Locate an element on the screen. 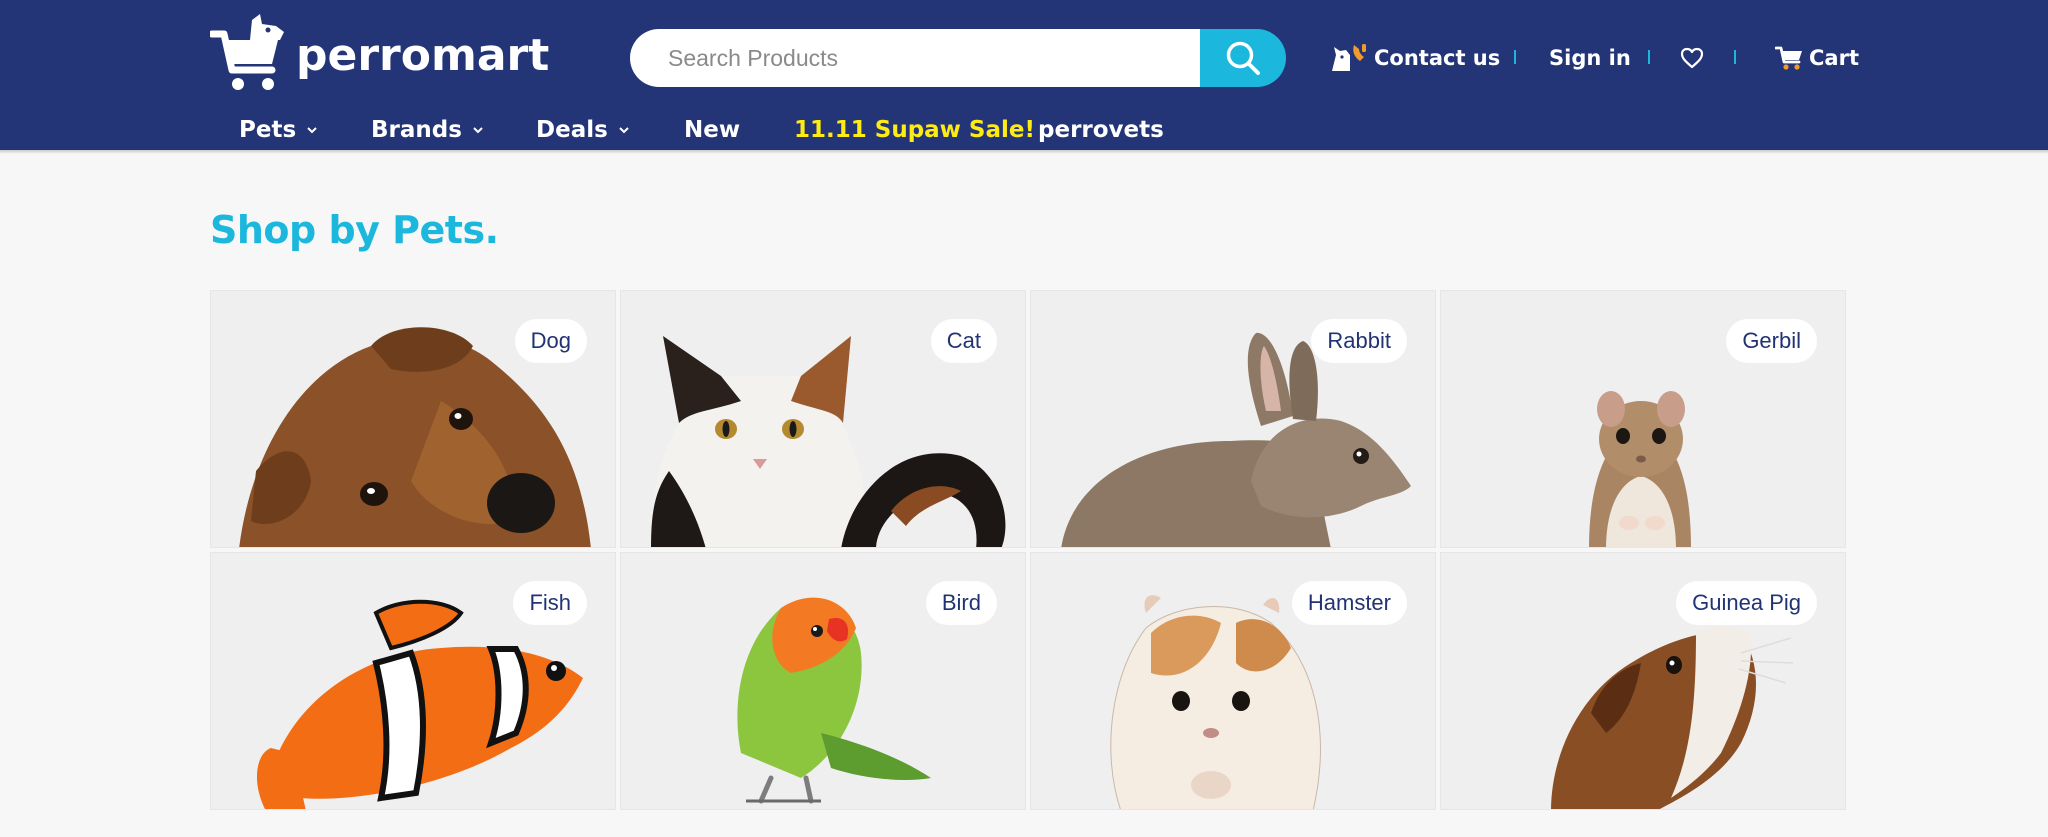 Image resolution: width=2048 pixels, height=837 pixels. pet-tile-dog: Dog is located at coordinates (413, 419).